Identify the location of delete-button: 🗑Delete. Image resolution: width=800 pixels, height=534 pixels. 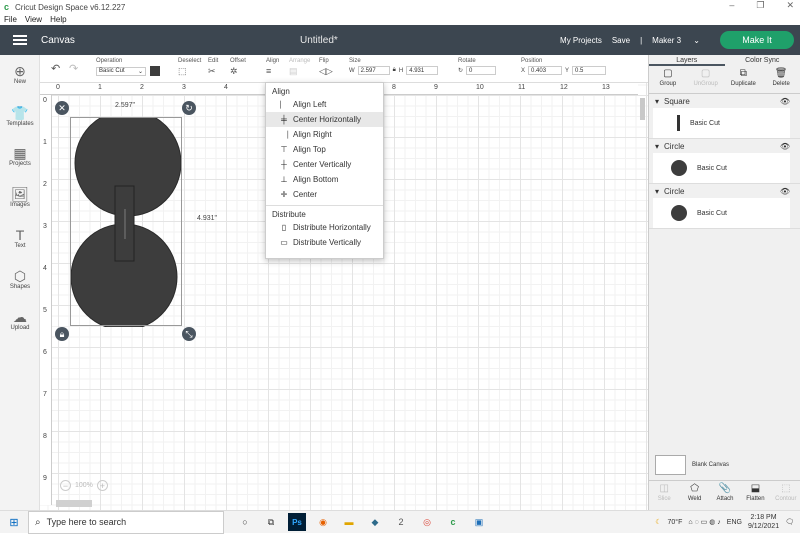
(781, 79).